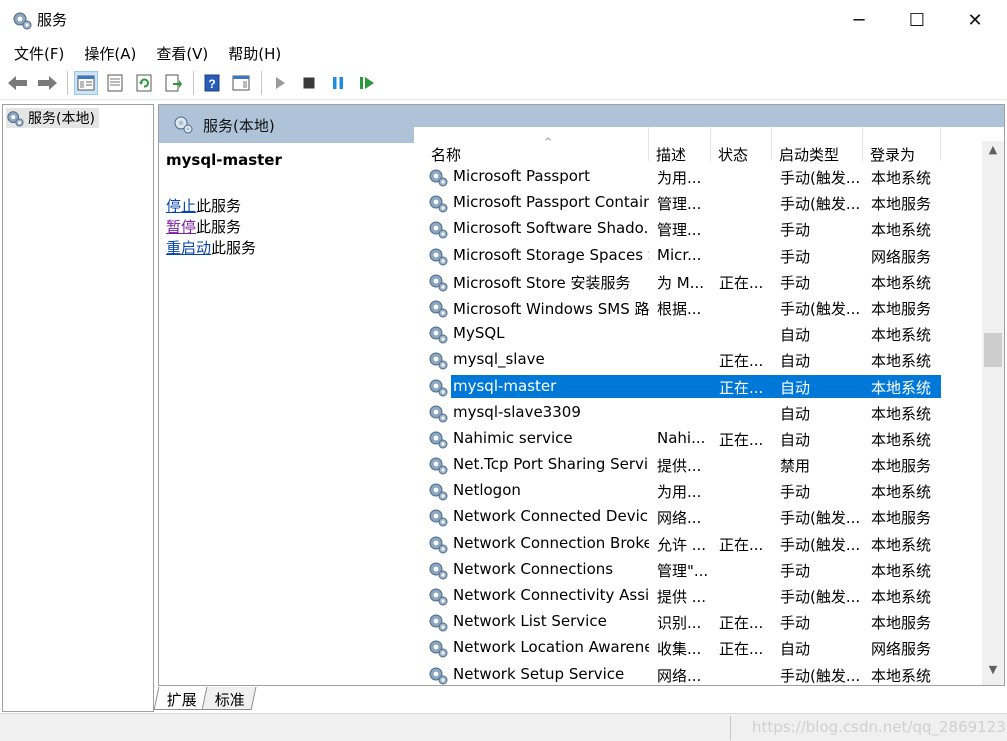  What do you see at coordinates (254, 53) in the screenshot?
I see `menu-help: 帮助(H)` at bounding box center [254, 53].